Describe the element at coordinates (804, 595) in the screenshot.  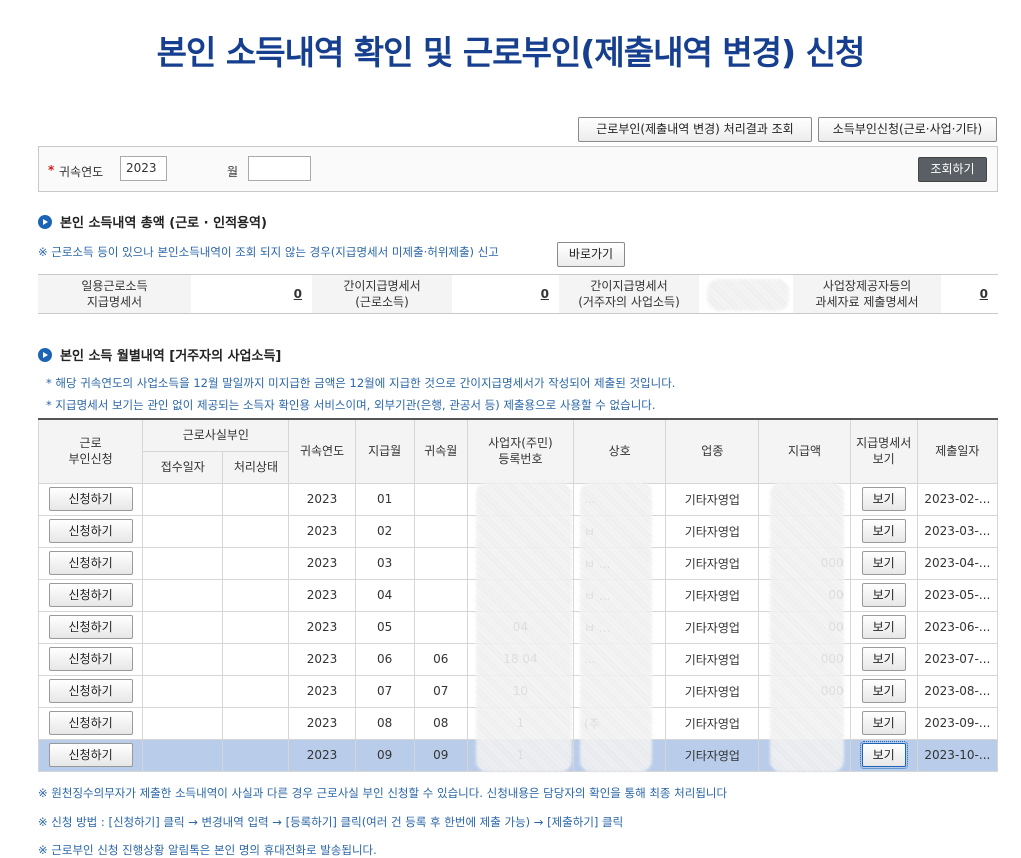
I see `amount-cell: 00` at that location.